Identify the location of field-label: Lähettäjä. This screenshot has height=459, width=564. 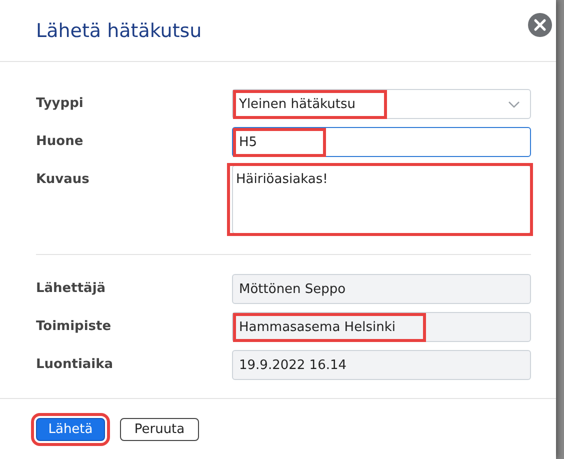
(71, 288).